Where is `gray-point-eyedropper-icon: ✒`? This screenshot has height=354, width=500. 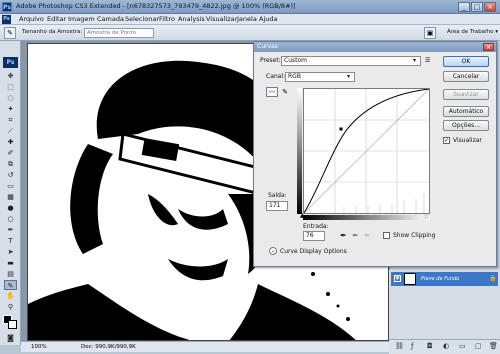 gray-point-eyedropper-icon: ✒ is located at coordinates (355, 235).